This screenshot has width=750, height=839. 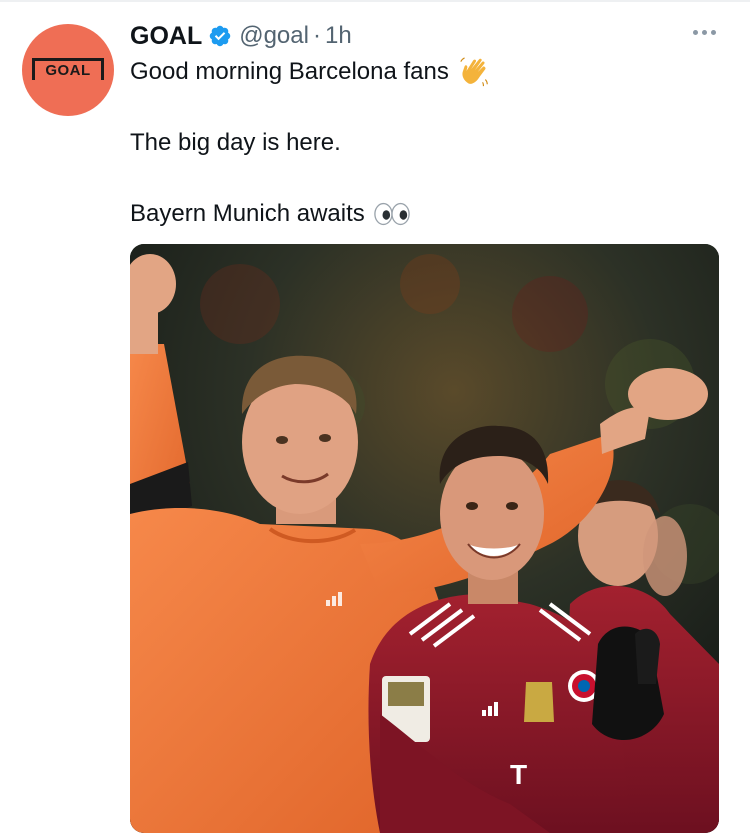 What do you see at coordinates (518, 774) in the screenshot?
I see `shirt-sponsor-text: T` at bounding box center [518, 774].